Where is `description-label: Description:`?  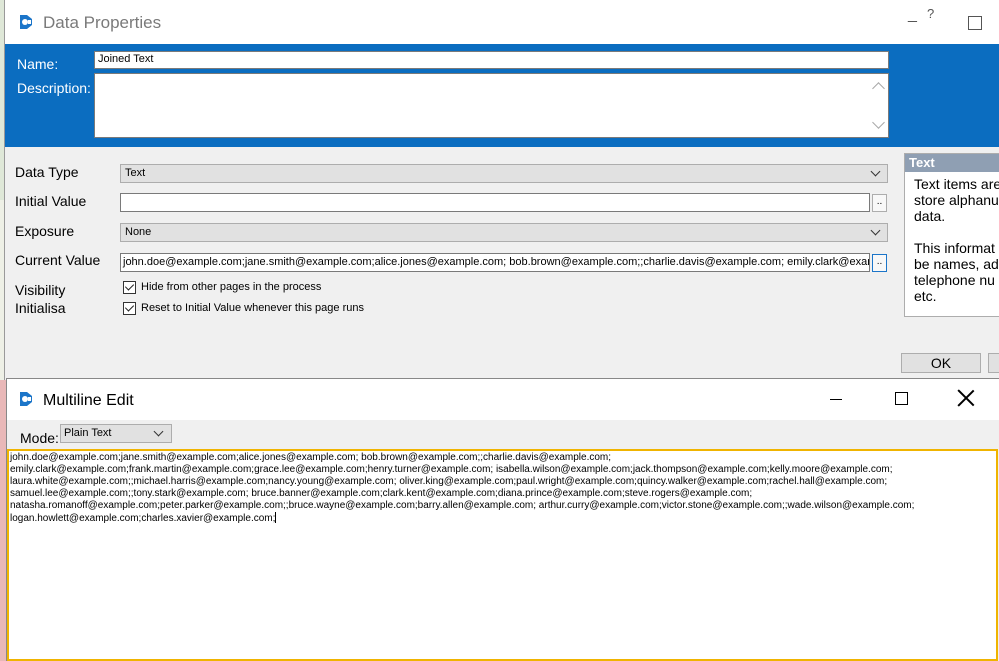
description-label: Description: is located at coordinates (54, 88).